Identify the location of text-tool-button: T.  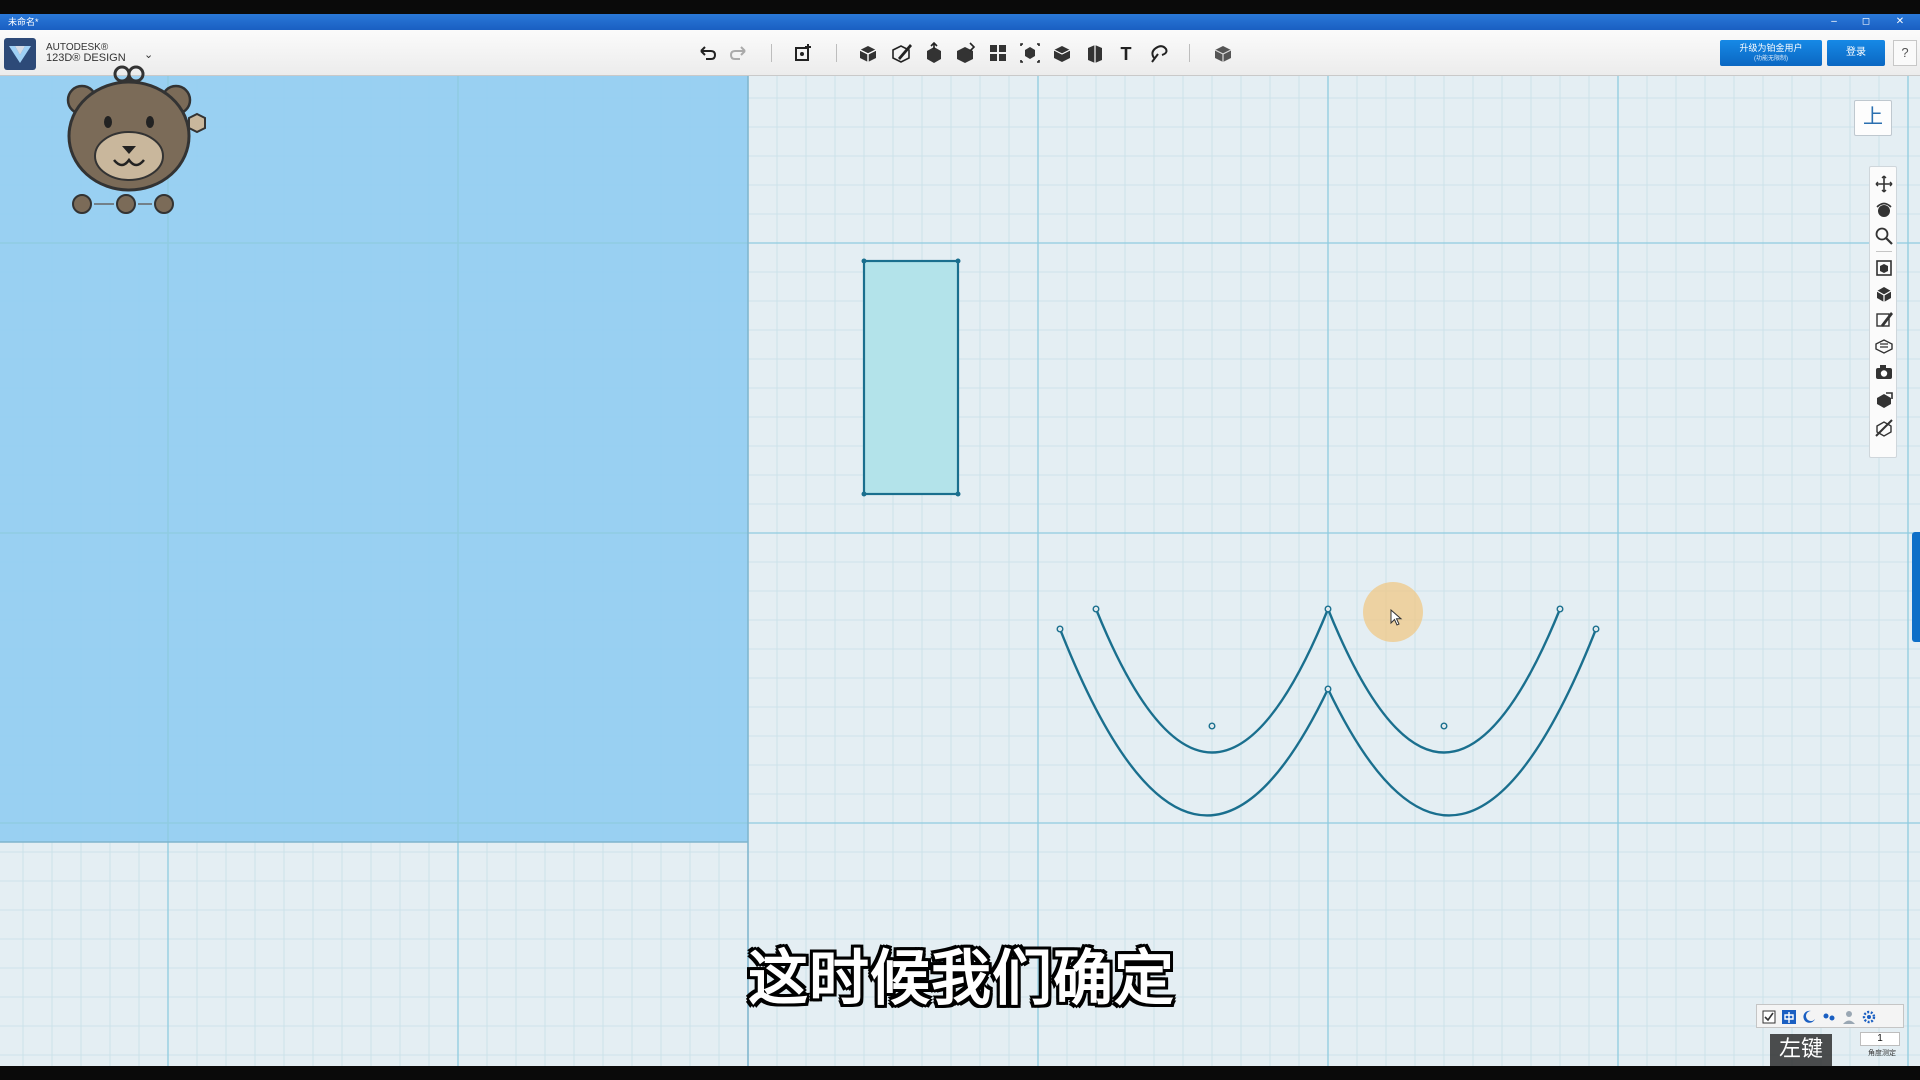
(1126, 53).